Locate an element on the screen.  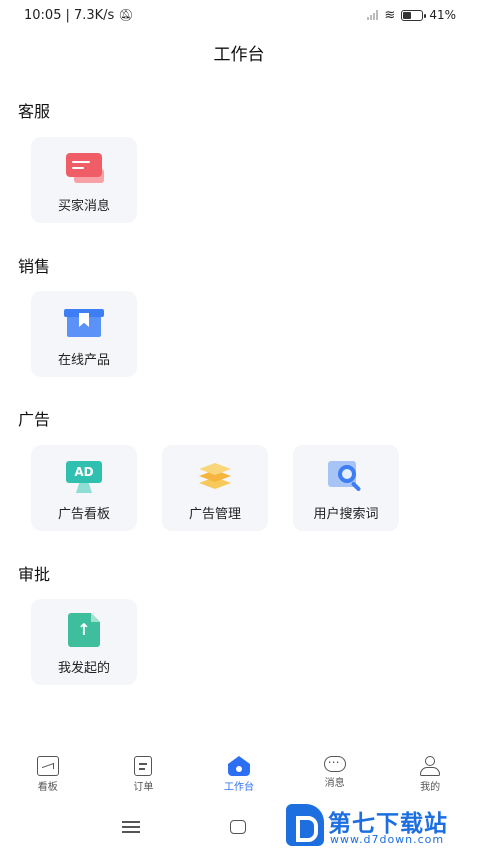
card-ad-management: 广告管理 is located at coordinates (215, 488).